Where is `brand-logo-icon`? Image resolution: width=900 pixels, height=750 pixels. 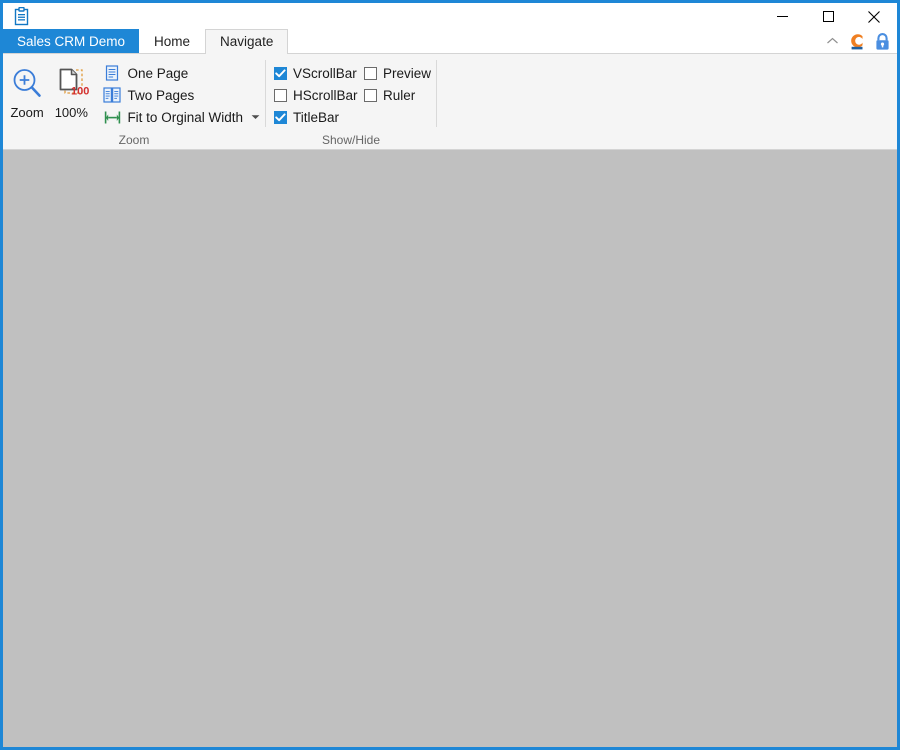 brand-logo-icon is located at coordinates (856, 41).